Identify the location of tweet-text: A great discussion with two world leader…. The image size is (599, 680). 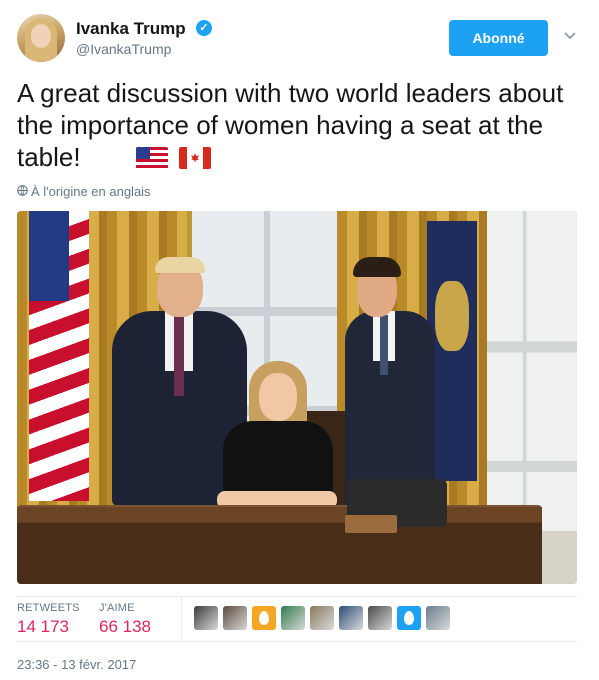
(302, 126).